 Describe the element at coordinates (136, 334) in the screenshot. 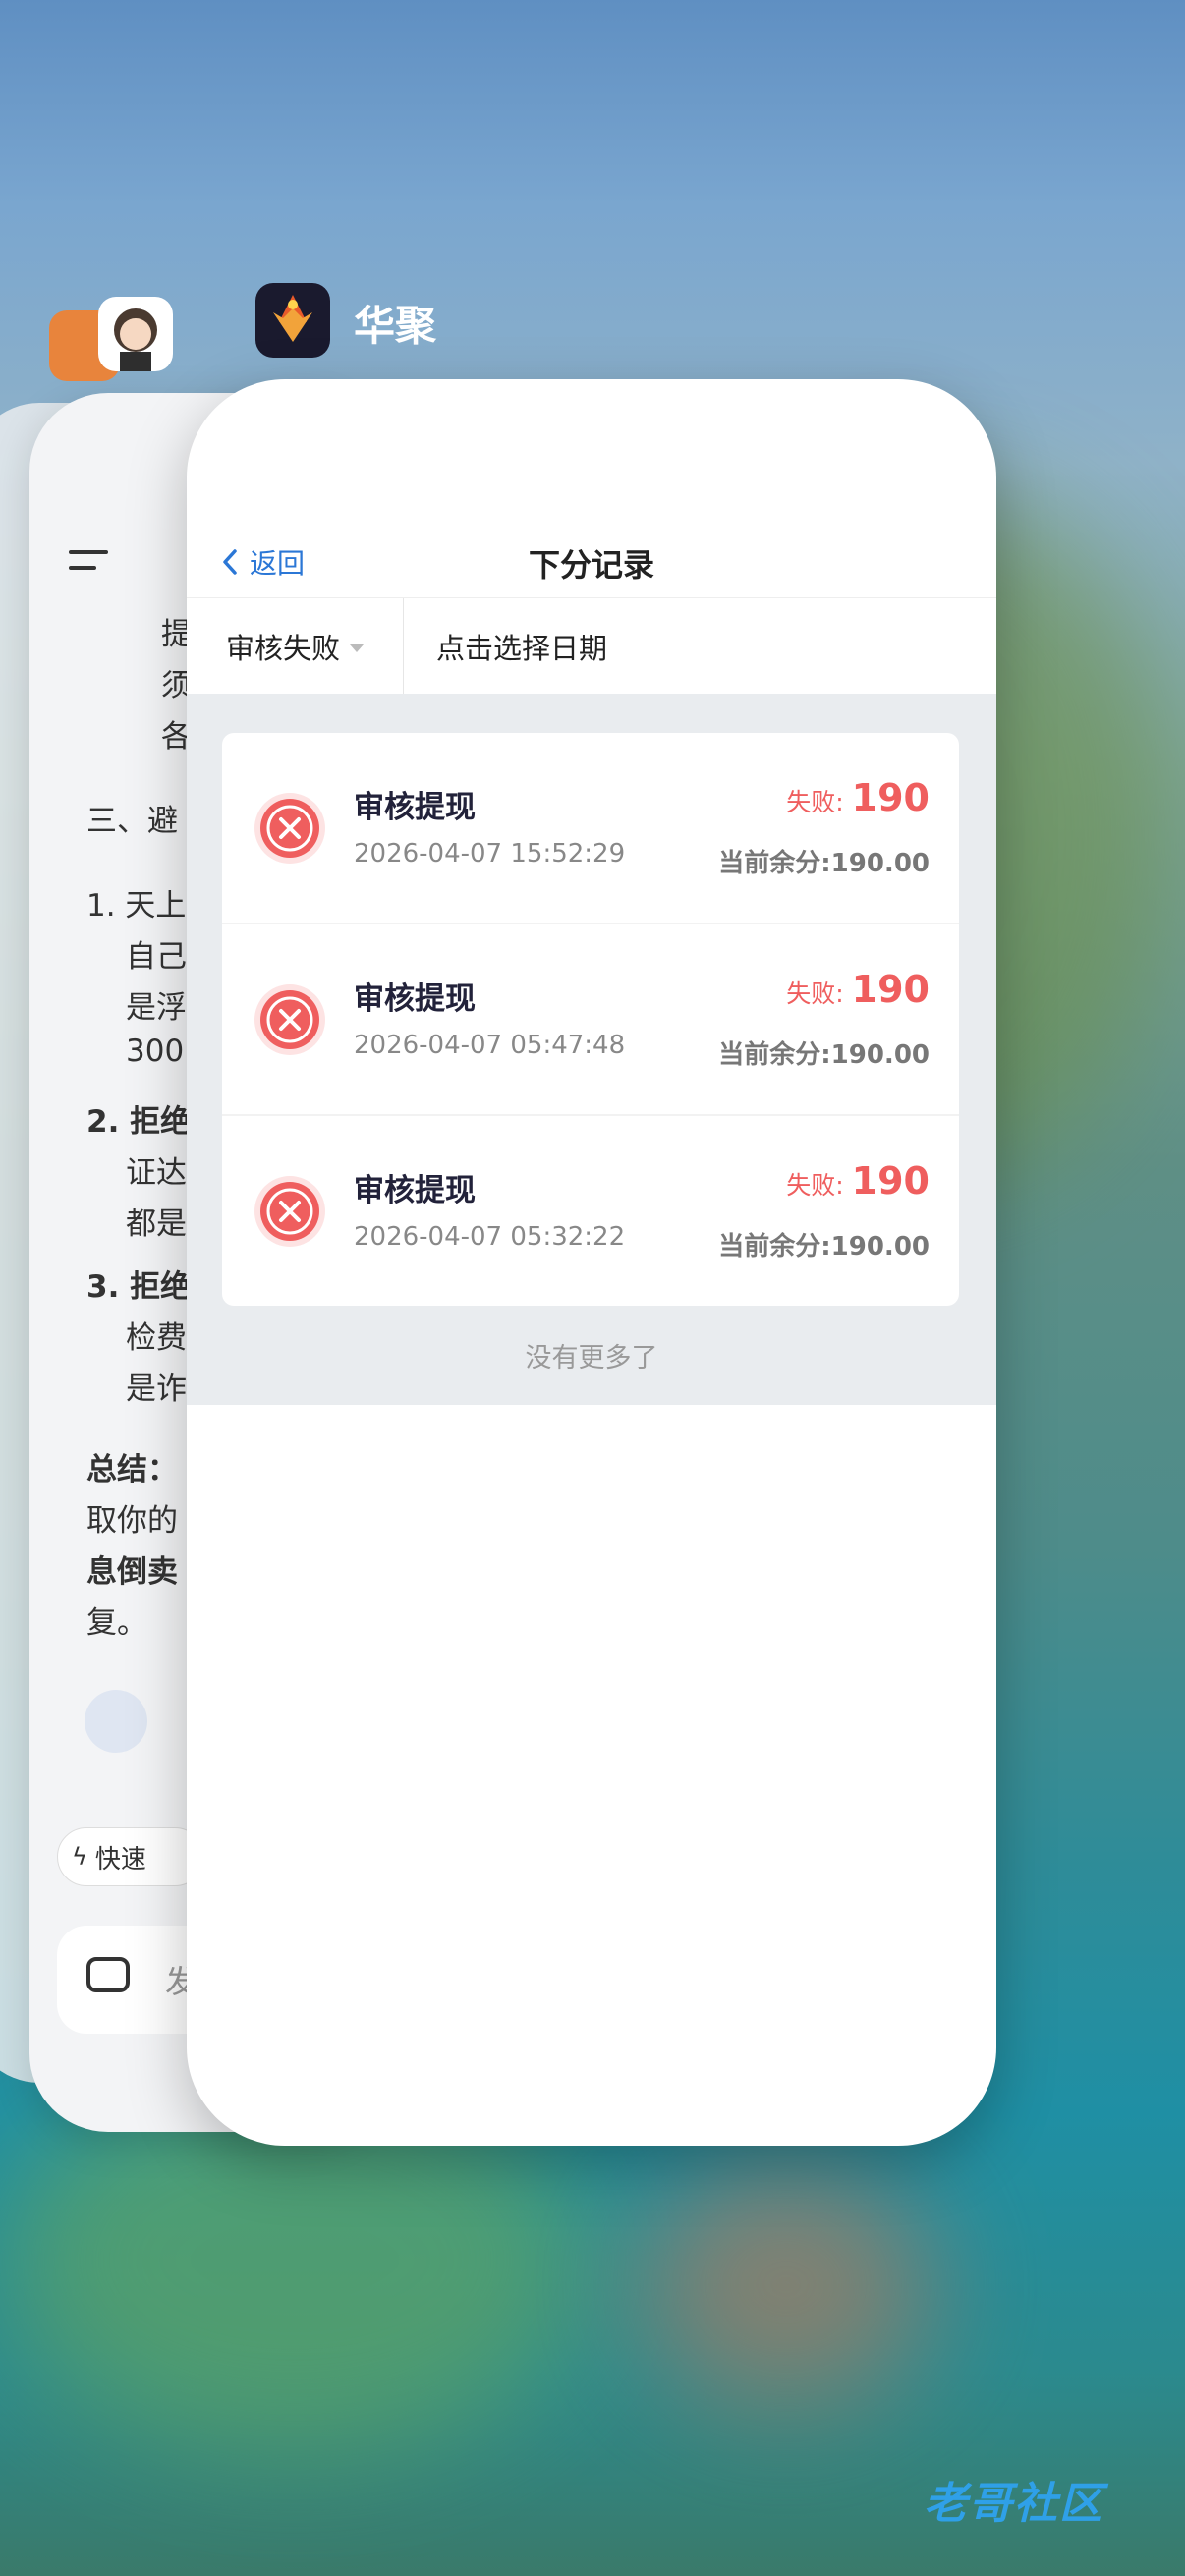

I see `avatar-app-icon` at that location.